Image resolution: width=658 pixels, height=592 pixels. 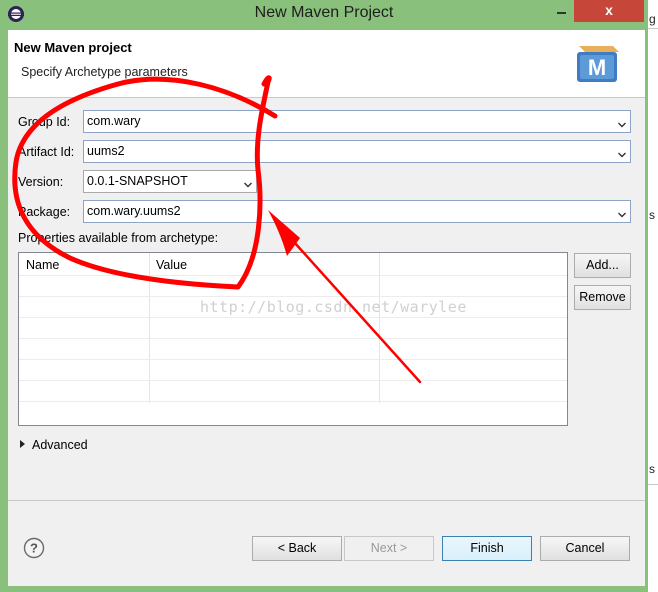 I want to click on finish-button: Finish, so click(x=487, y=548).